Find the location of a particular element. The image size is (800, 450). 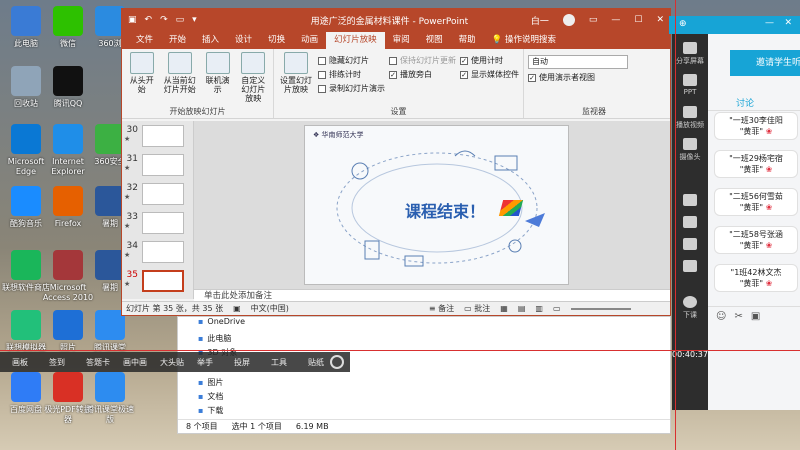

tab-1: 开始 is located at coordinates (177, 40).